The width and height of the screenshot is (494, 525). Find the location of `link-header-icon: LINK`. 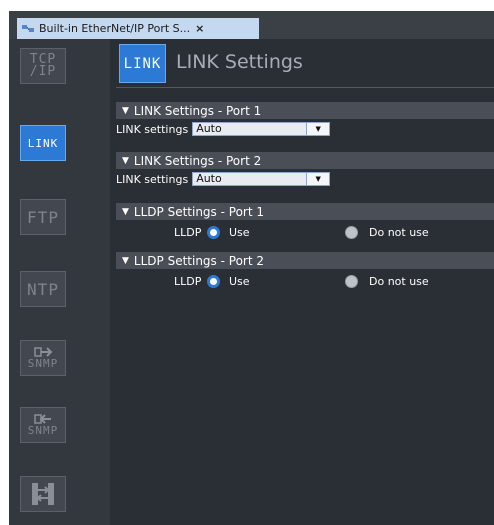

link-header-icon: LINK is located at coordinates (142, 63).